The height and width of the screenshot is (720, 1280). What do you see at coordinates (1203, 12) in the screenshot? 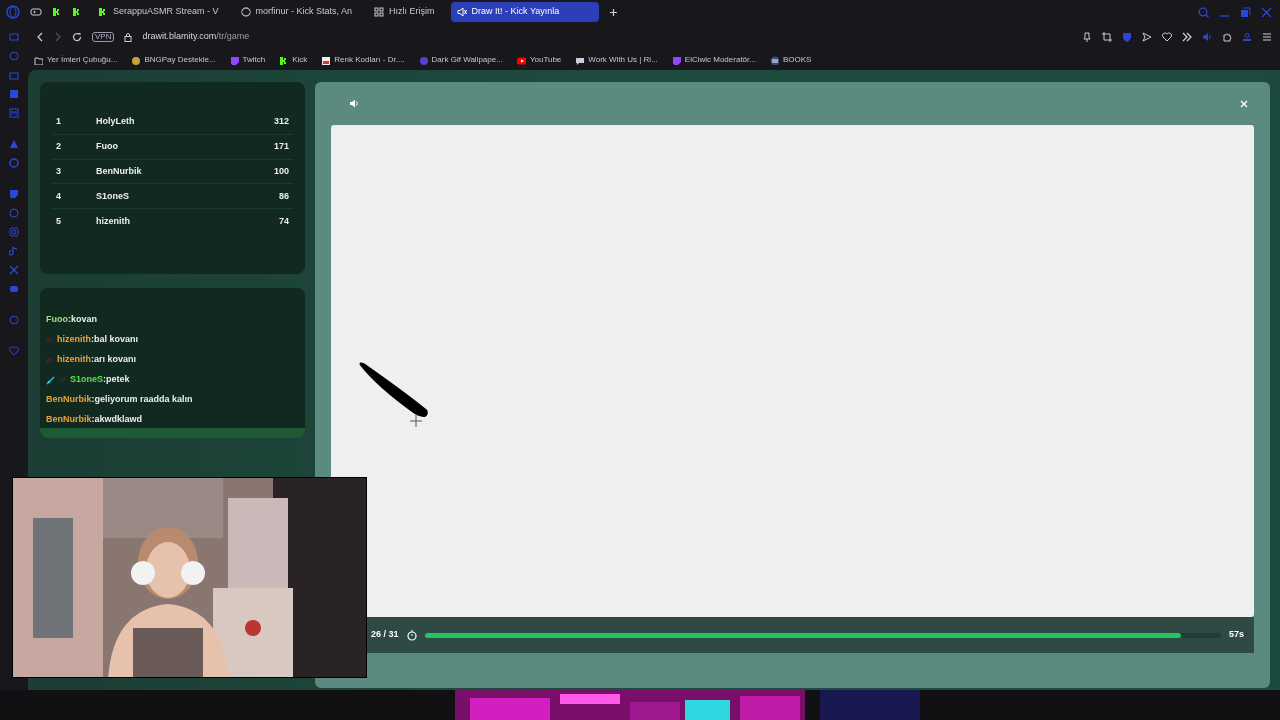
I see `search-icon` at bounding box center [1203, 12].